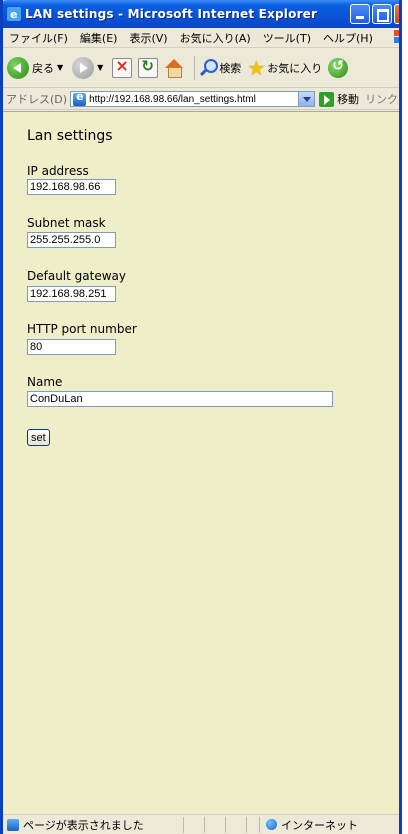  What do you see at coordinates (70, 136) in the screenshot?
I see `page-title: Lan settings` at bounding box center [70, 136].